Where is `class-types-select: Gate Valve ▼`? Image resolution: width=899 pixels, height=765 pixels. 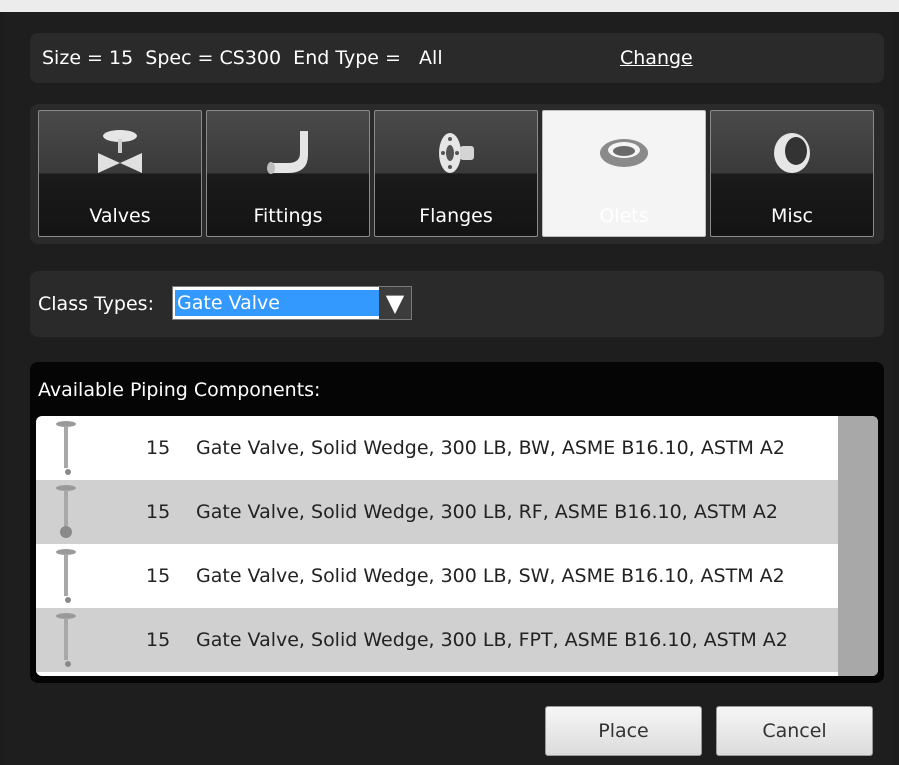
class-types-select: Gate Valve ▼ is located at coordinates (292, 303).